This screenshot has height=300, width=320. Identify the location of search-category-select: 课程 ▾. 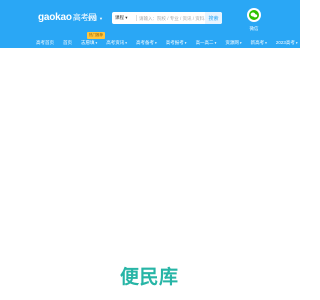
(121, 18).